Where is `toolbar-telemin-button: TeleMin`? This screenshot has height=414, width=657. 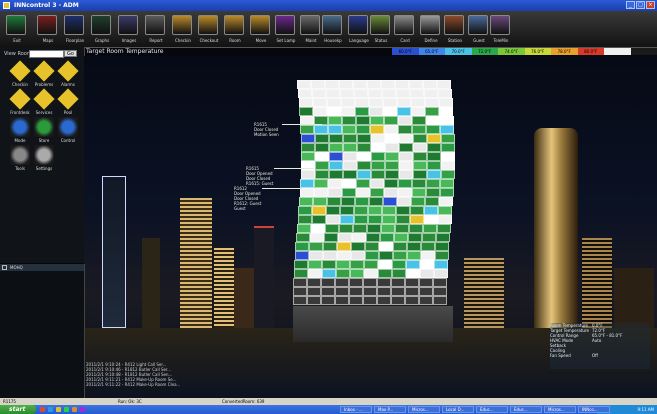 toolbar-telemin-button: TeleMin is located at coordinates (501, 29).